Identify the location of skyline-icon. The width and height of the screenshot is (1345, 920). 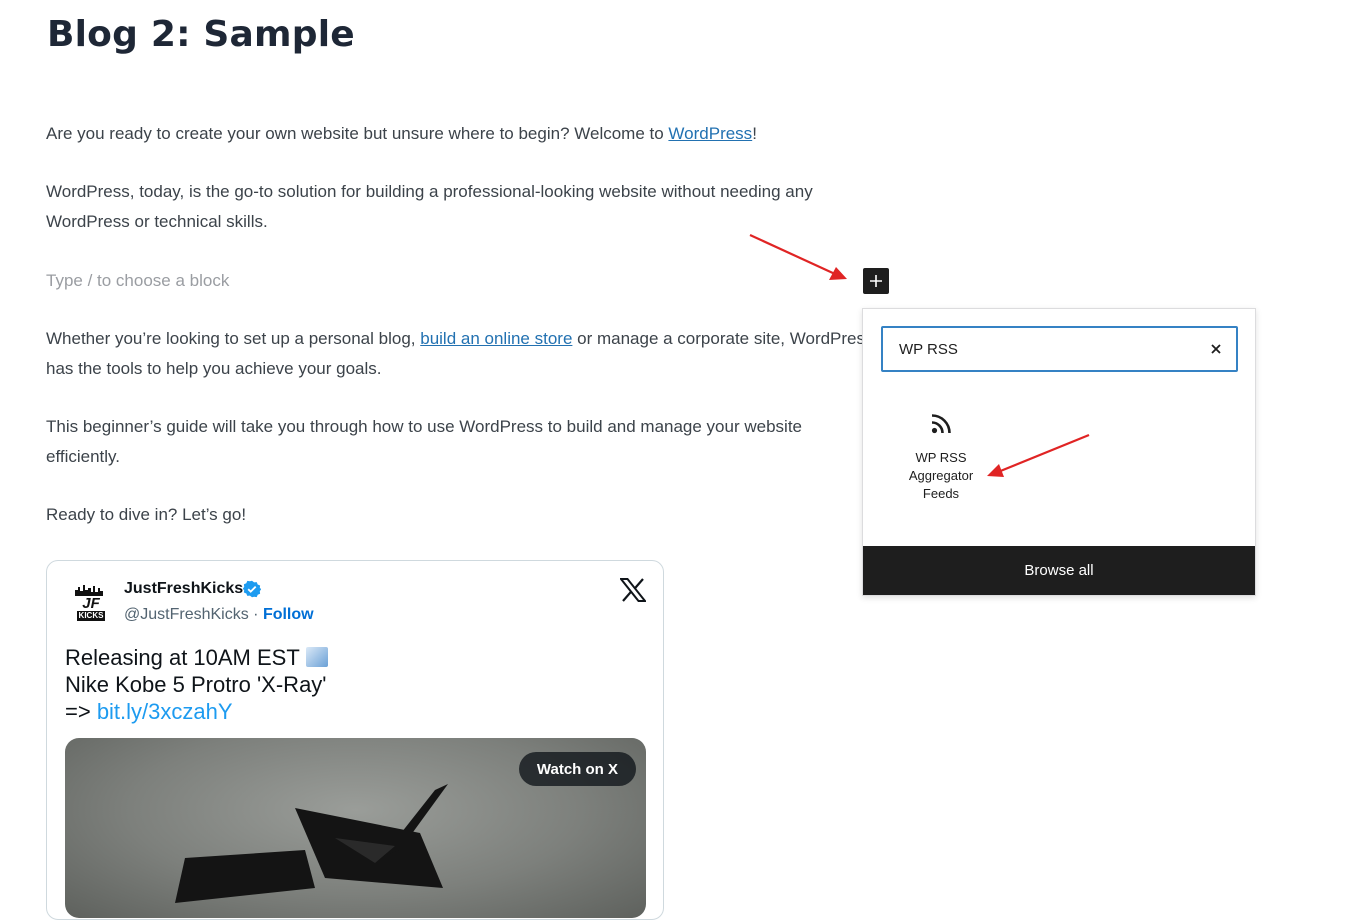
(89, 590).